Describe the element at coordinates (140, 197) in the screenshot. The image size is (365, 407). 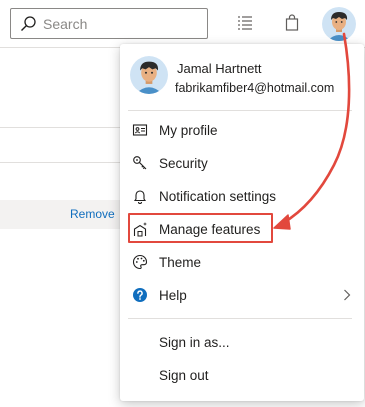
I see `bell-icon` at that location.